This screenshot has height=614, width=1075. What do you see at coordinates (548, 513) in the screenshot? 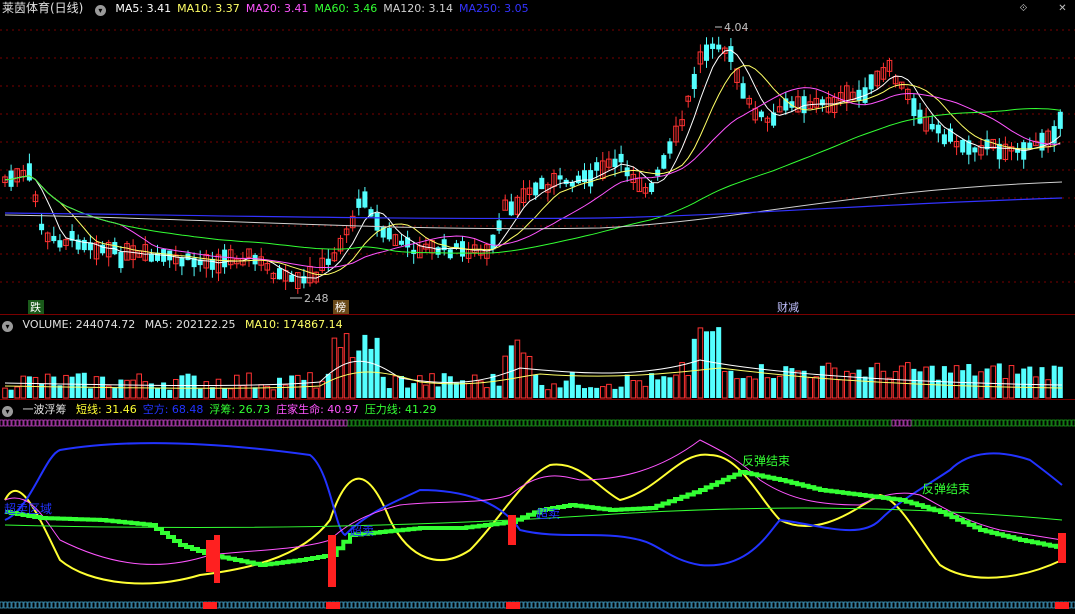
I see `indicator-annotation-4: 超卖` at bounding box center [548, 513].